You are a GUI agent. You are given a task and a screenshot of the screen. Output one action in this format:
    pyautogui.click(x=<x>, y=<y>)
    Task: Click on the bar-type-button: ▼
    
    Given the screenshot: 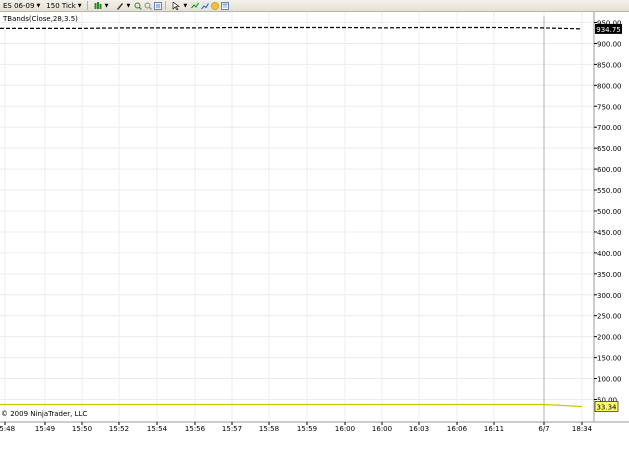 What is the action you would take?
    pyautogui.click(x=101, y=5)
    